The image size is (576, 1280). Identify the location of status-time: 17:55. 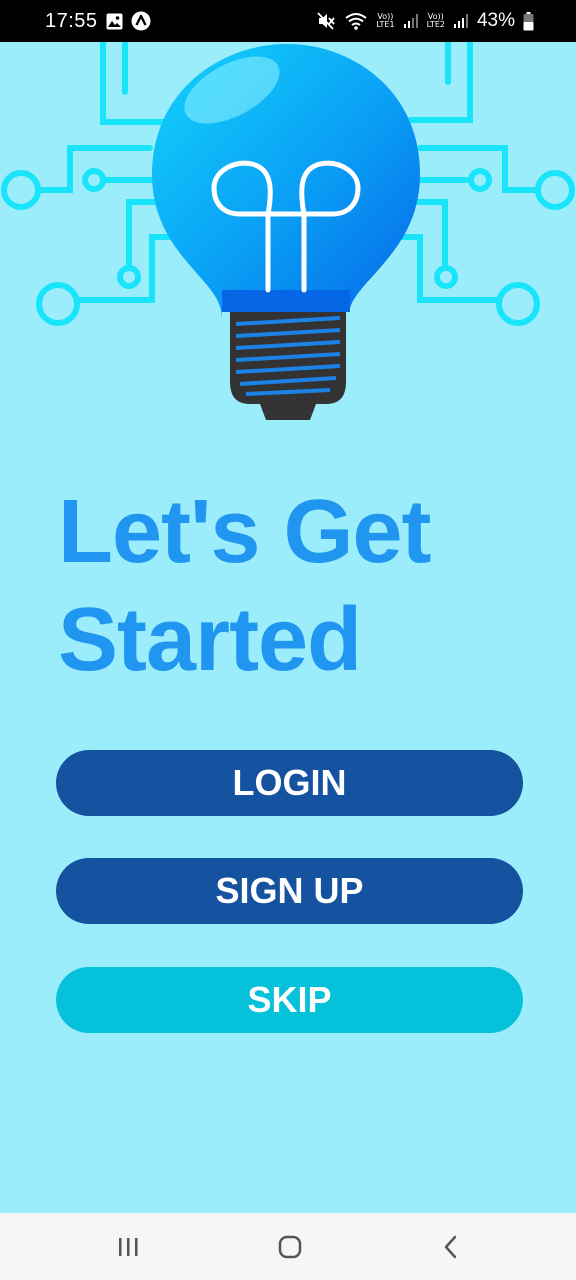
(71, 20).